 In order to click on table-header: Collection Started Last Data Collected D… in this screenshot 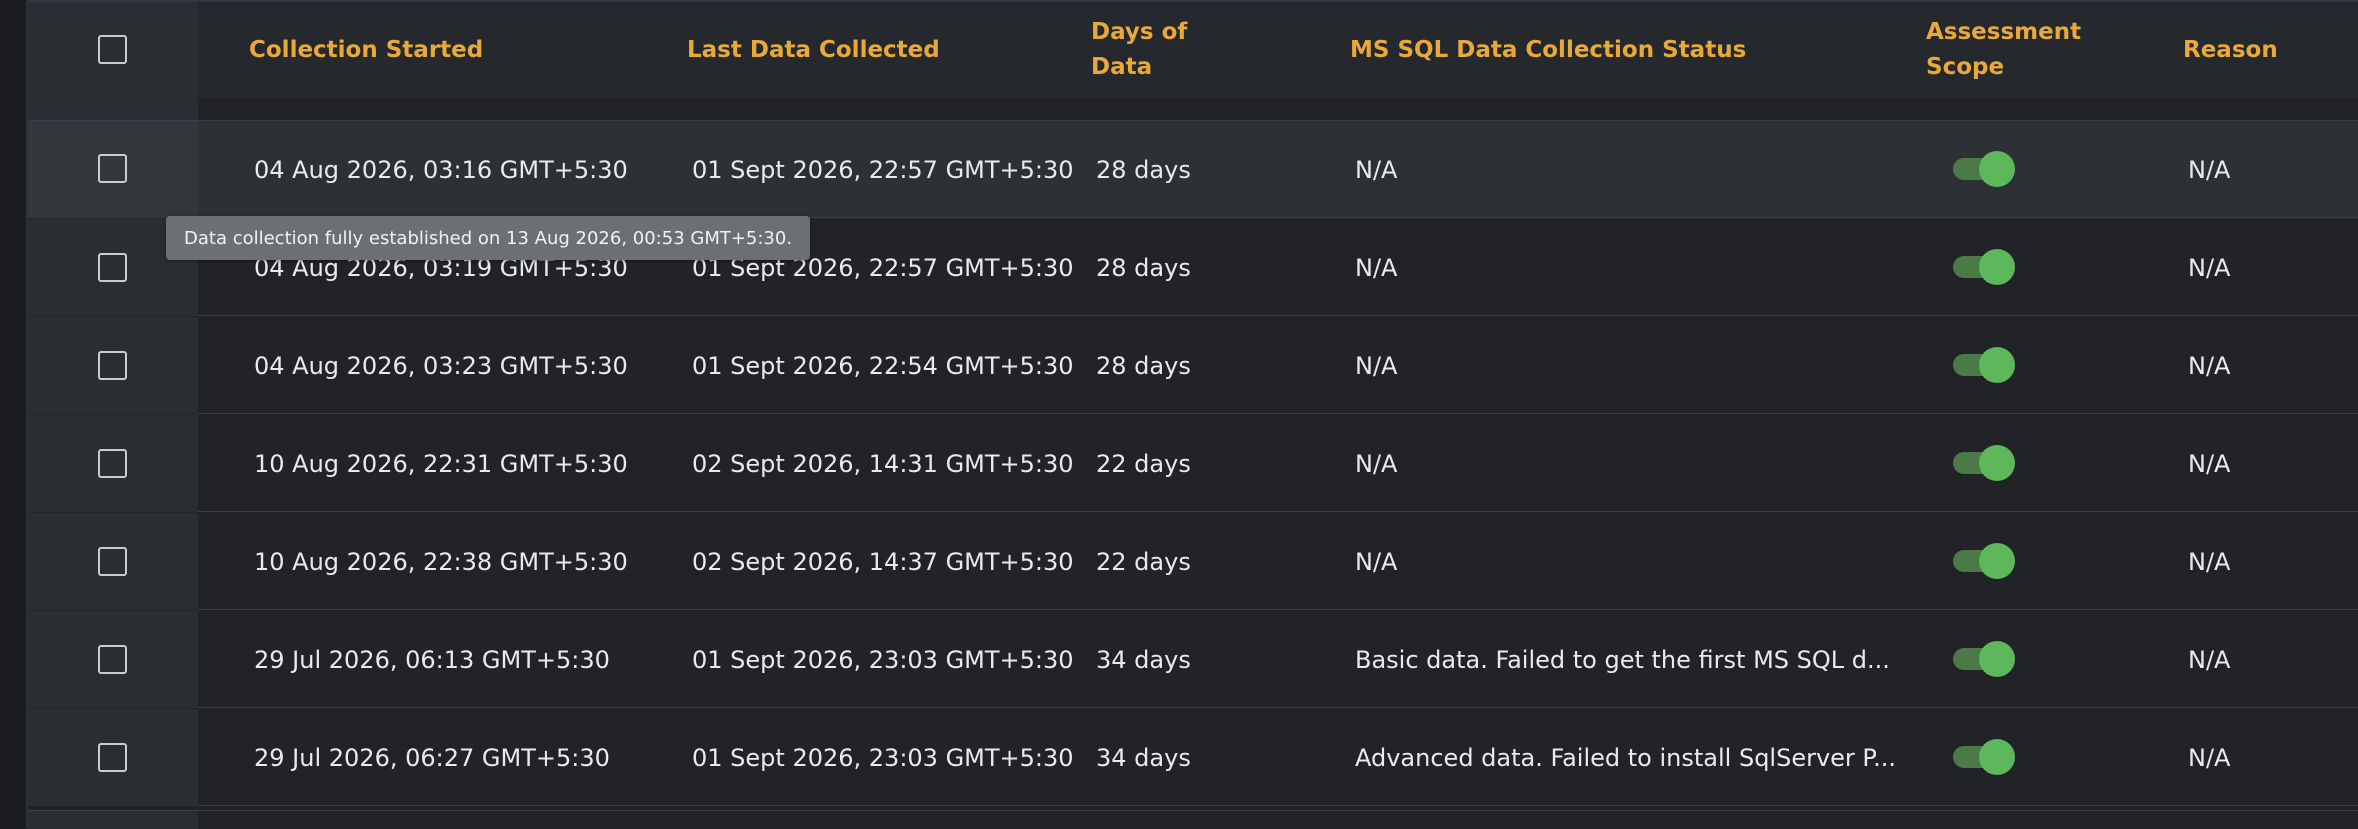, I will do `click(1193, 50)`.